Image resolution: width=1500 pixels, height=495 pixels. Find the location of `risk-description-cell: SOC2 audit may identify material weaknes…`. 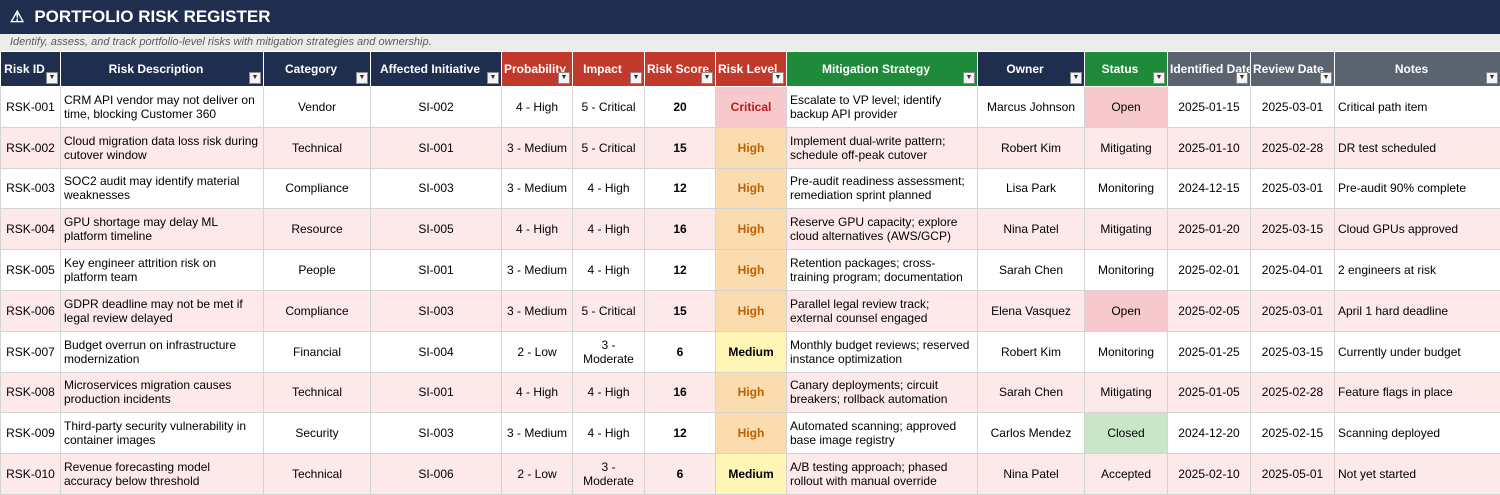

risk-description-cell: SOC2 audit may identify material weaknes… is located at coordinates (162, 188).